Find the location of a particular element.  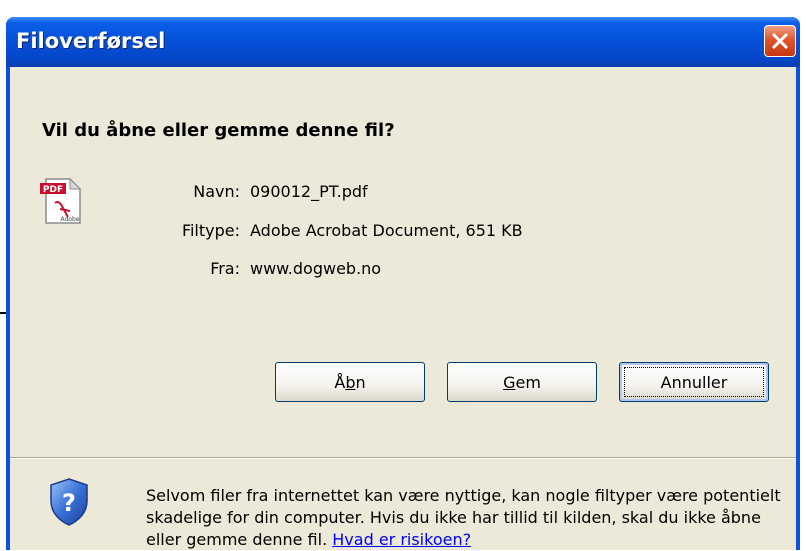

name-value: 090012_PT.pdf is located at coordinates (309, 191).